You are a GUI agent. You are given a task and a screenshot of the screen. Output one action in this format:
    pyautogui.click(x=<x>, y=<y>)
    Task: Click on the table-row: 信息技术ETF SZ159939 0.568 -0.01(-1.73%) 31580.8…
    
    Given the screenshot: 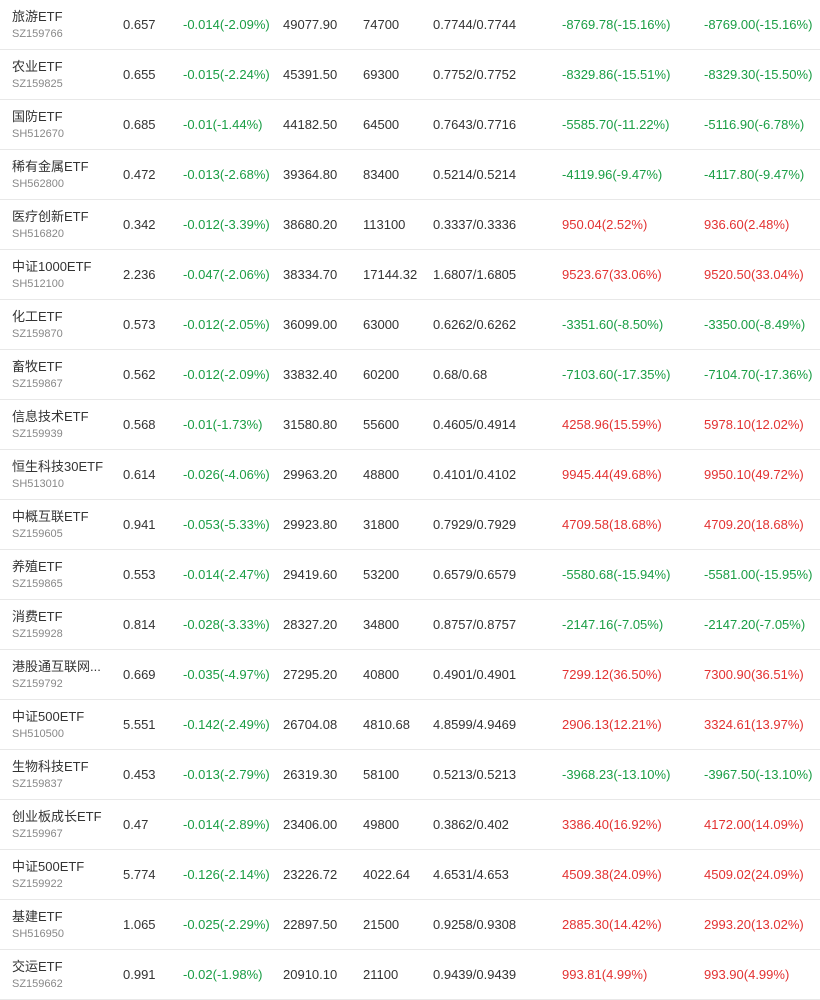 What is the action you would take?
    pyautogui.click(x=410, y=425)
    